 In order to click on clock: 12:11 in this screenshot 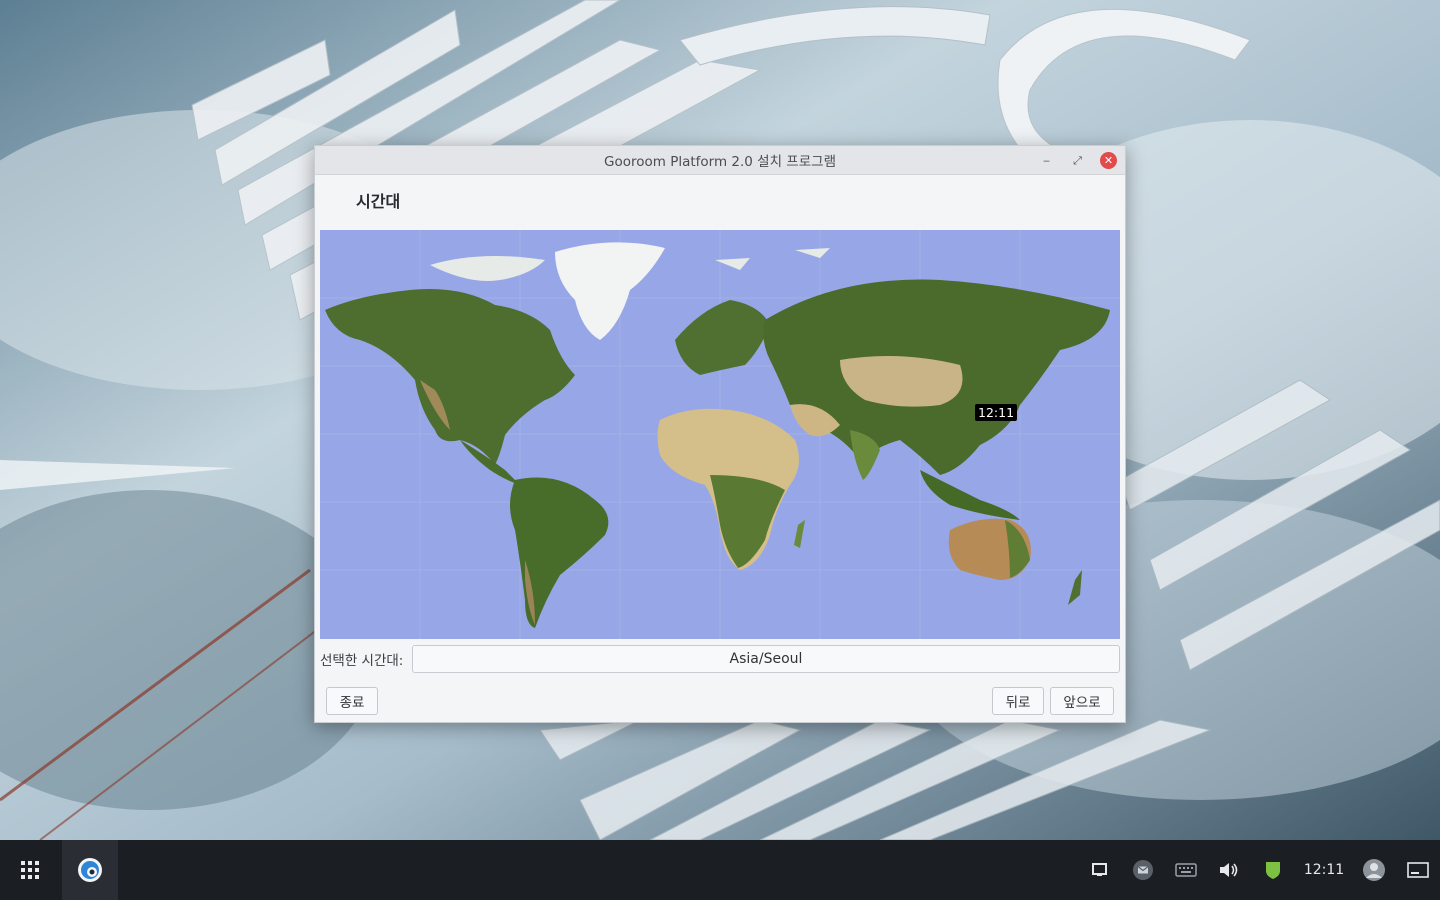, I will do `click(1324, 870)`.